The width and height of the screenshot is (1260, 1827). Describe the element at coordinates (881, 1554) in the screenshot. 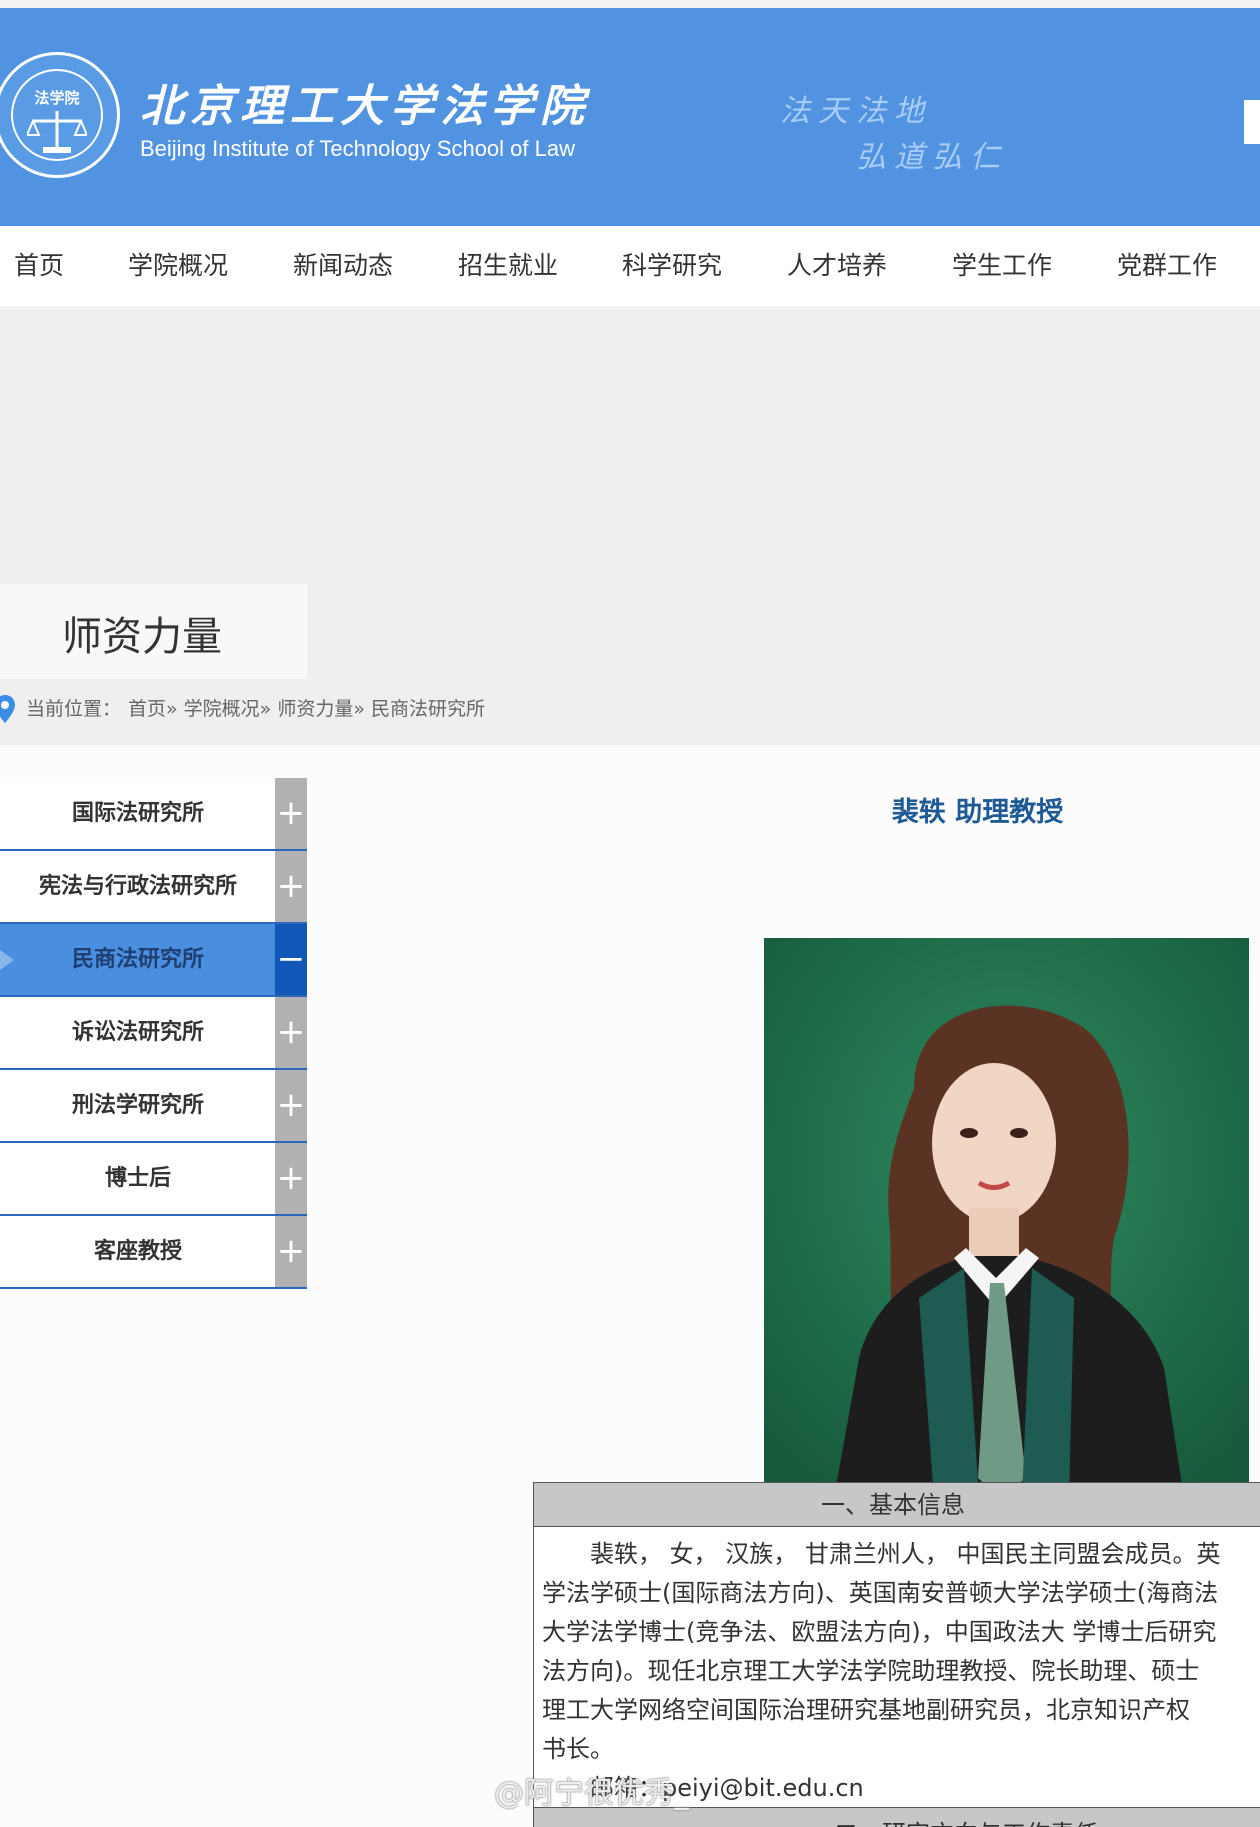

I see `info-line: 裴轶， 女， 汉族， 甘肃兰州人， 中国民主同盟会成员。英` at that location.